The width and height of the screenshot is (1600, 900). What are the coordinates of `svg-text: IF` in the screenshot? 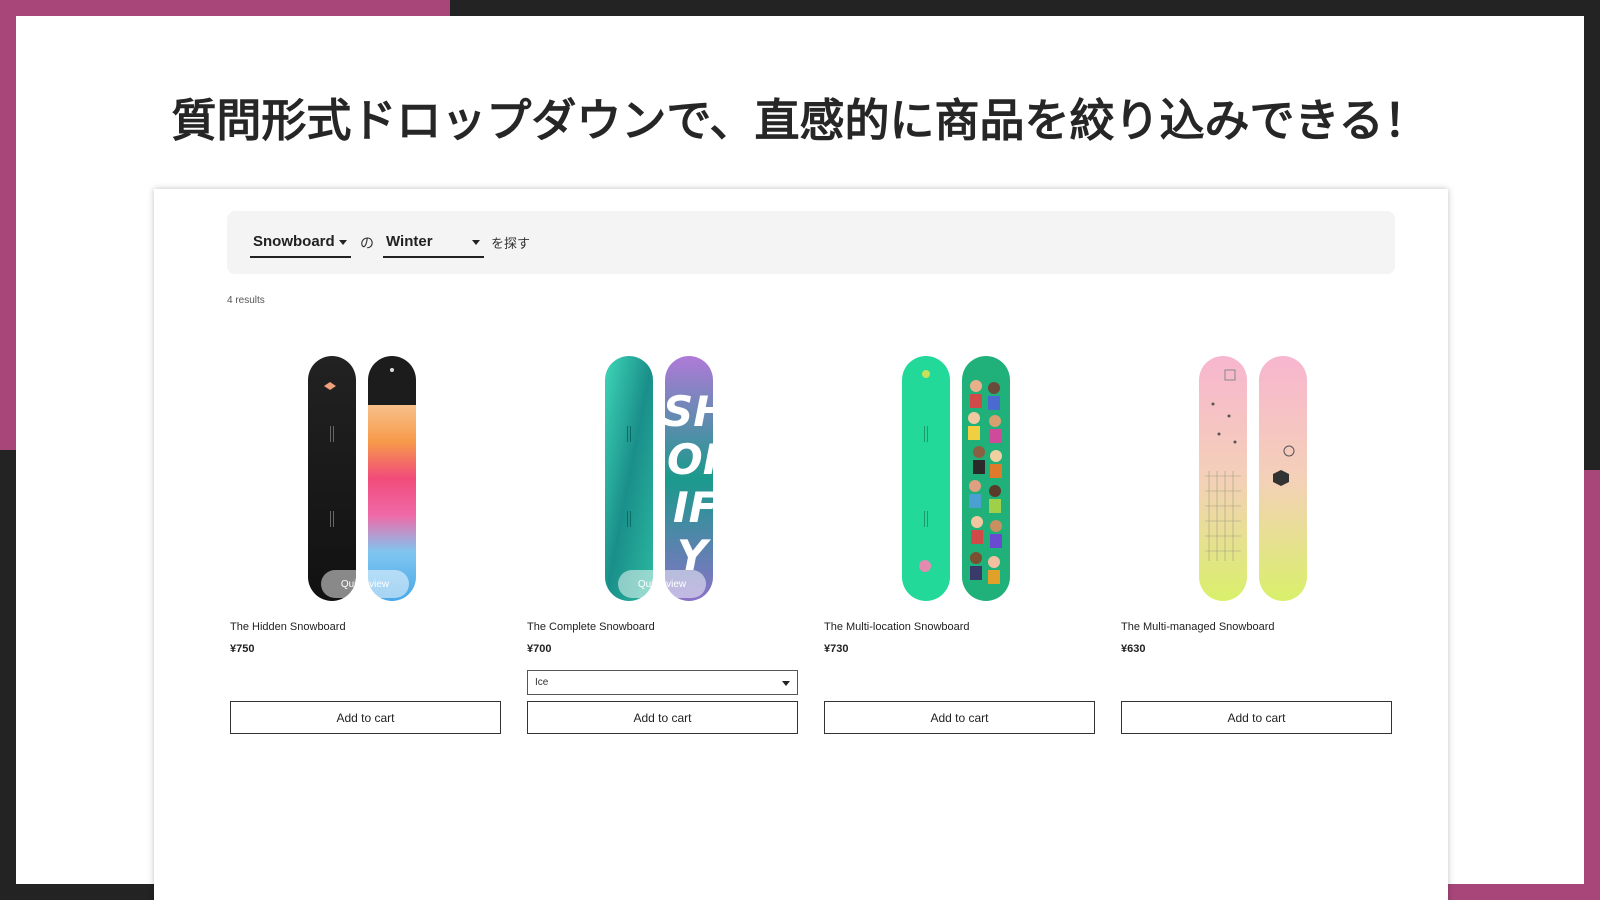 It's located at (695, 507).